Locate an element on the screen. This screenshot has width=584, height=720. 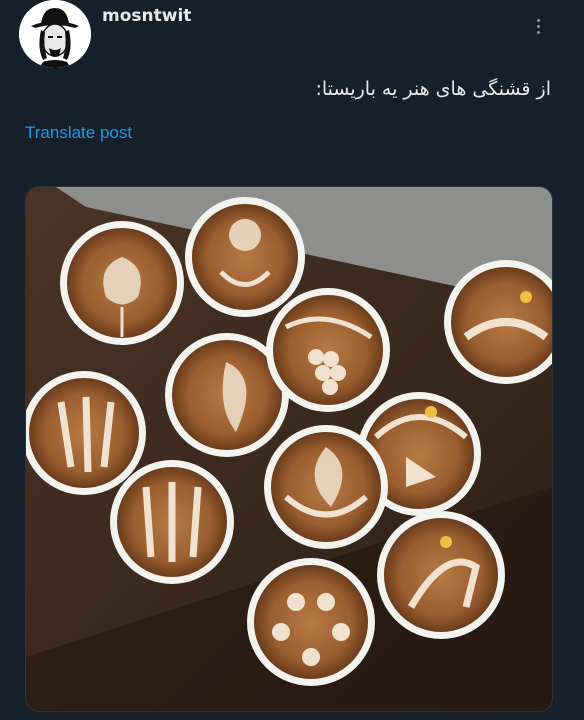
translate-post-link: Translate post is located at coordinates (78, 133).